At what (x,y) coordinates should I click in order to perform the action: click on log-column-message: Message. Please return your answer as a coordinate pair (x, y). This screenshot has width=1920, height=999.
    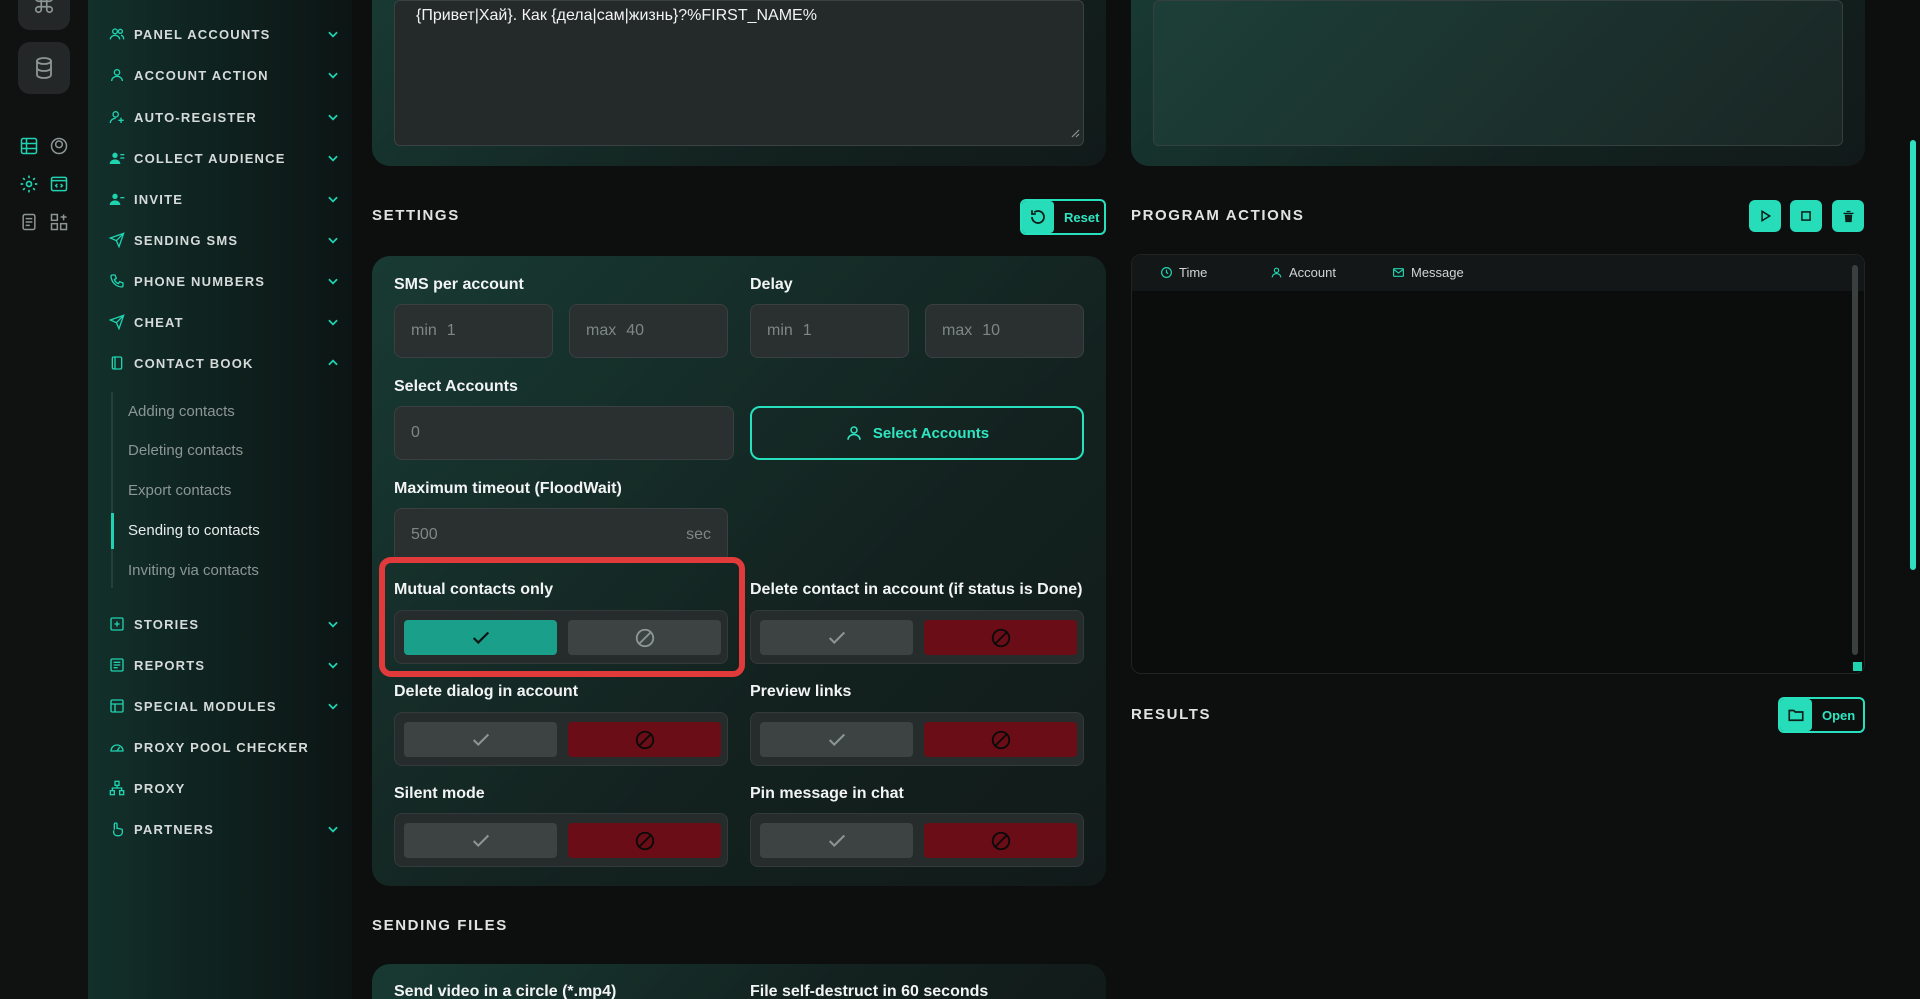
    Looking at the image, I should click on (1428, 272).